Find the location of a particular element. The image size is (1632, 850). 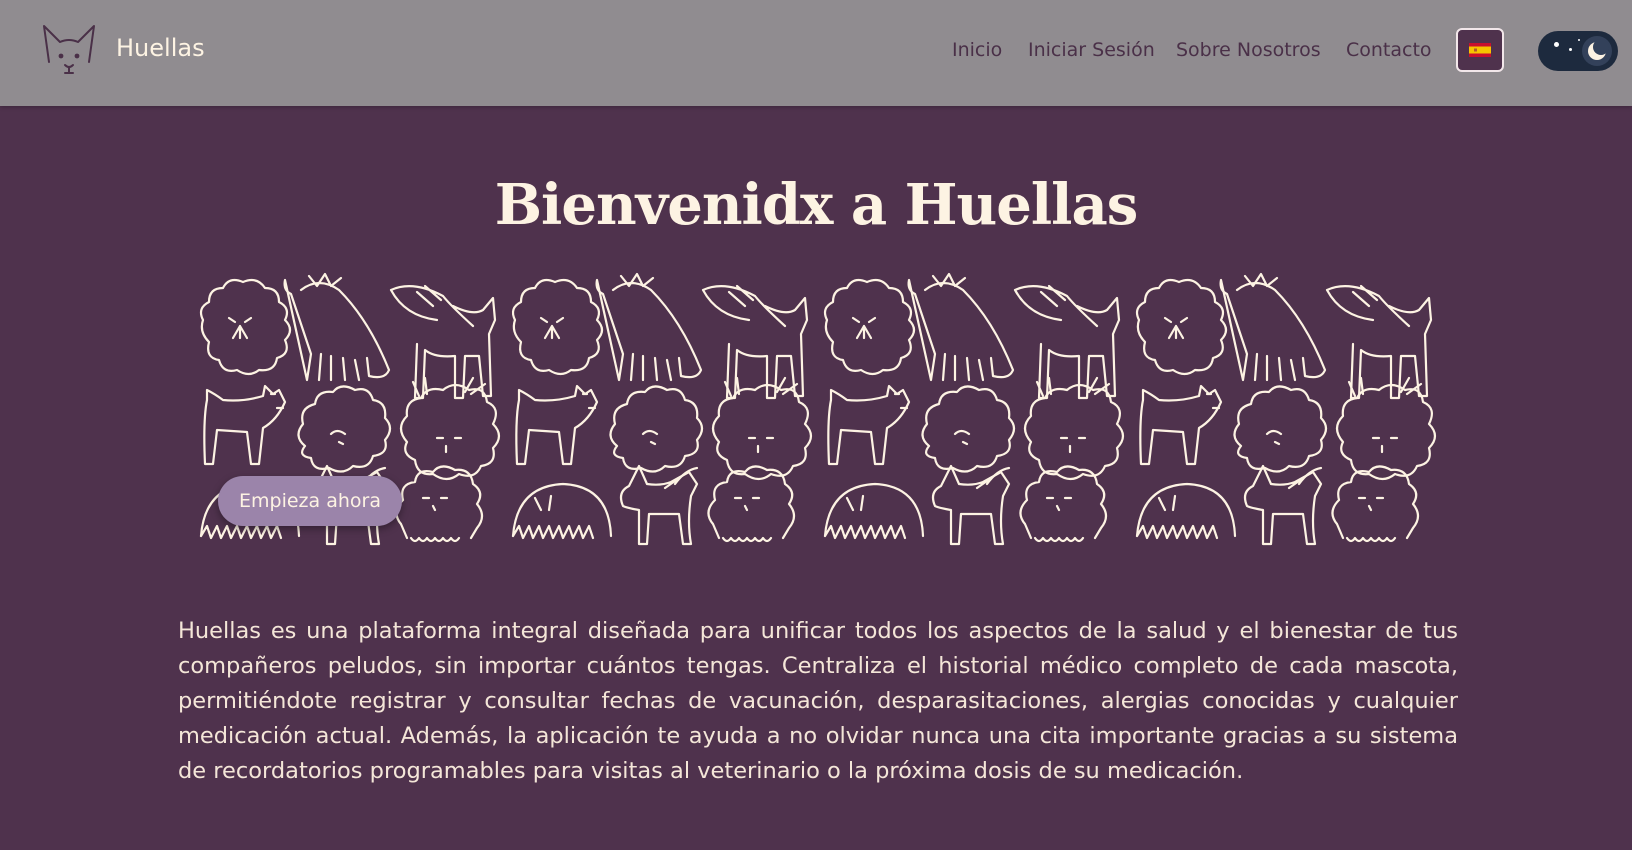

spain-flag-icon is located at coordinates (1480, 50).